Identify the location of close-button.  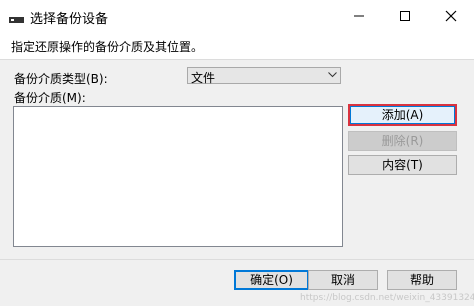
(451, 16).